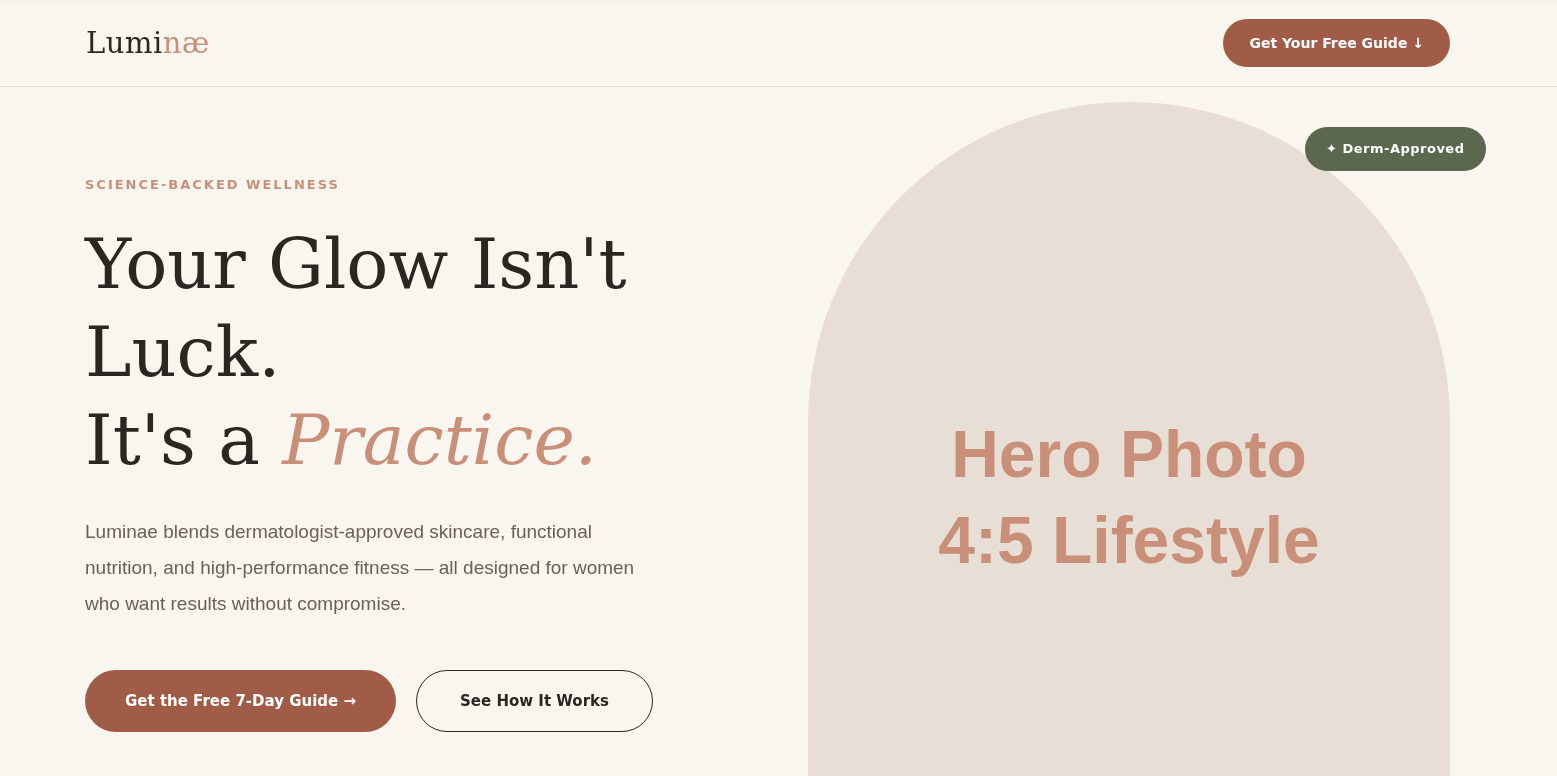 The image size is (1557, 776). I want to click on free-guide-button: Get Your Free Guide ↓, so click(1336, 43).